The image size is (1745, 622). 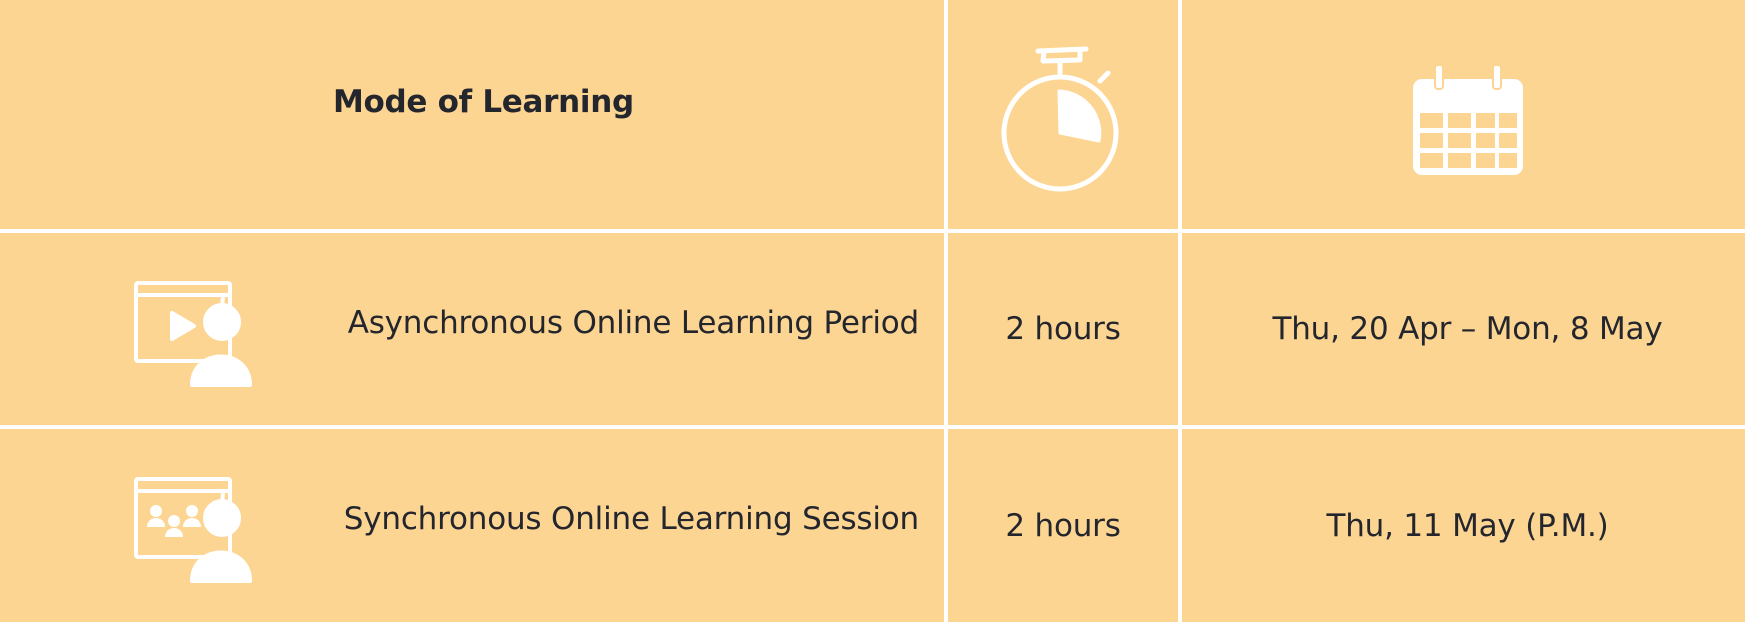 I want to click on row-2-duration-cell: 2 hours, so click(x=1063, y=525).